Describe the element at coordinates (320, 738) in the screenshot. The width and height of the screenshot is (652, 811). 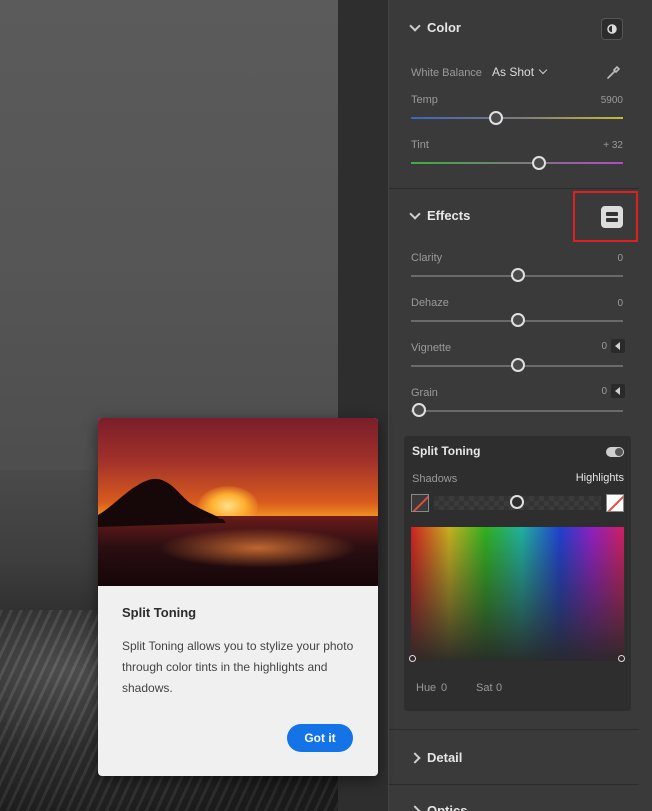
I see `got-it-button: Got it` at that location.